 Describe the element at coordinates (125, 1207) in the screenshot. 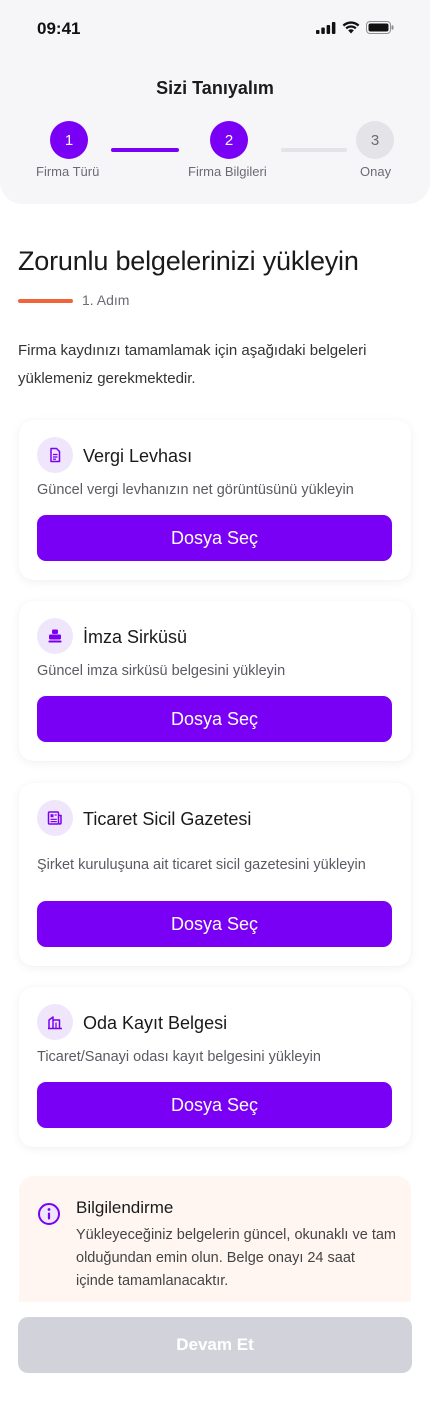

I see `info-title: Bilgilendirme` at that location.